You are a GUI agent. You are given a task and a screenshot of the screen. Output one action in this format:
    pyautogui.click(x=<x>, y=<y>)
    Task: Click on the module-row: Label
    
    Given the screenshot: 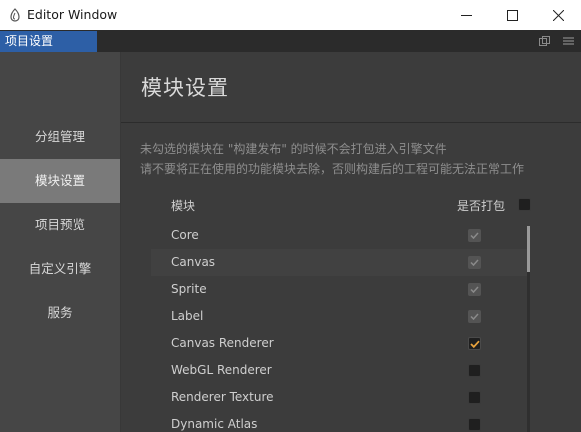 What is the action you would take?
    pyautogui.click(x=340, y=316)
    